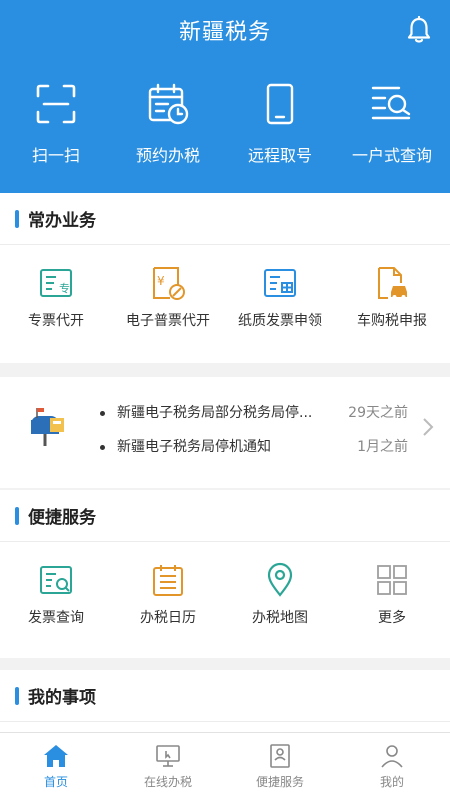  I want to click on common-item-label: 电子普票代开, so click(168, 321).